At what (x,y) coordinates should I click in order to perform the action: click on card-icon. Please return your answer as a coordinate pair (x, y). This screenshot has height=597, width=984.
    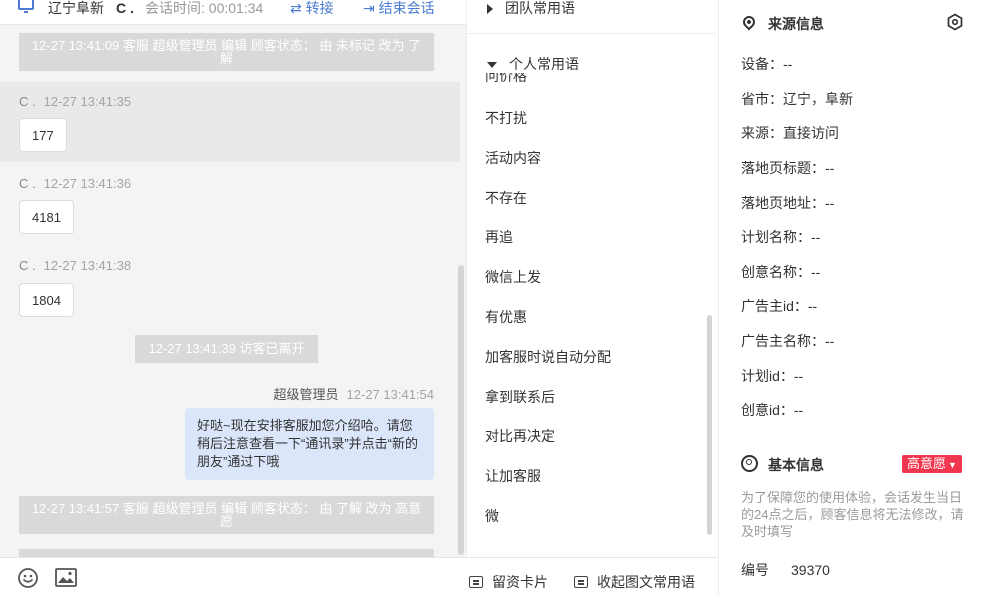
    Looking at the image, I should click on (476, 582).